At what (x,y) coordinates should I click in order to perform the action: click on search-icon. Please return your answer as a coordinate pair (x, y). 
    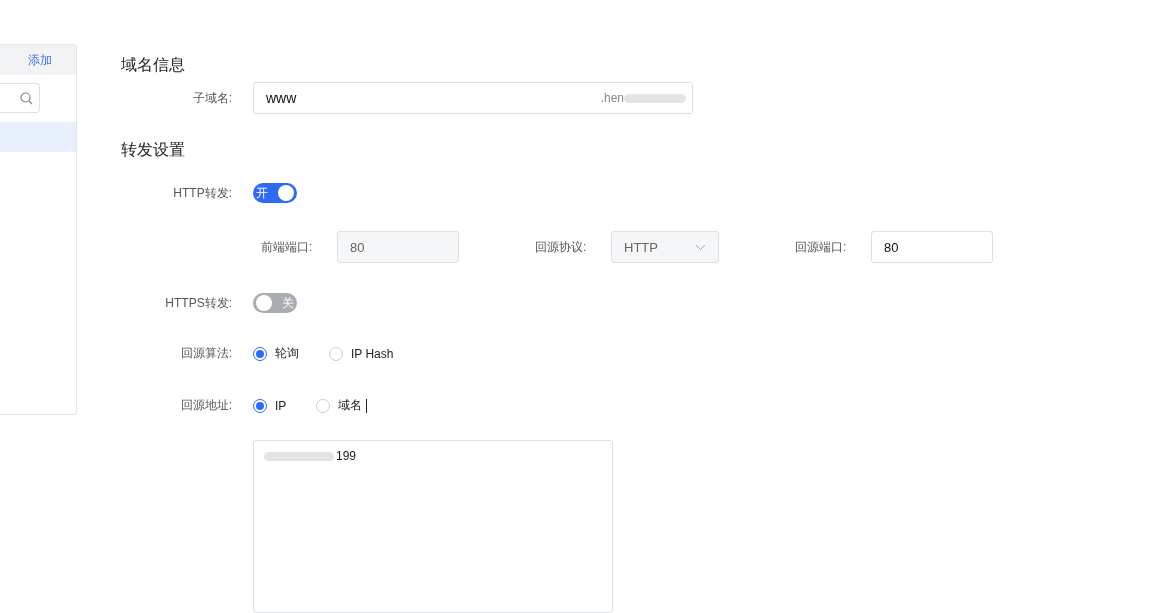
    Looking at the image, I should click on (26, 98).